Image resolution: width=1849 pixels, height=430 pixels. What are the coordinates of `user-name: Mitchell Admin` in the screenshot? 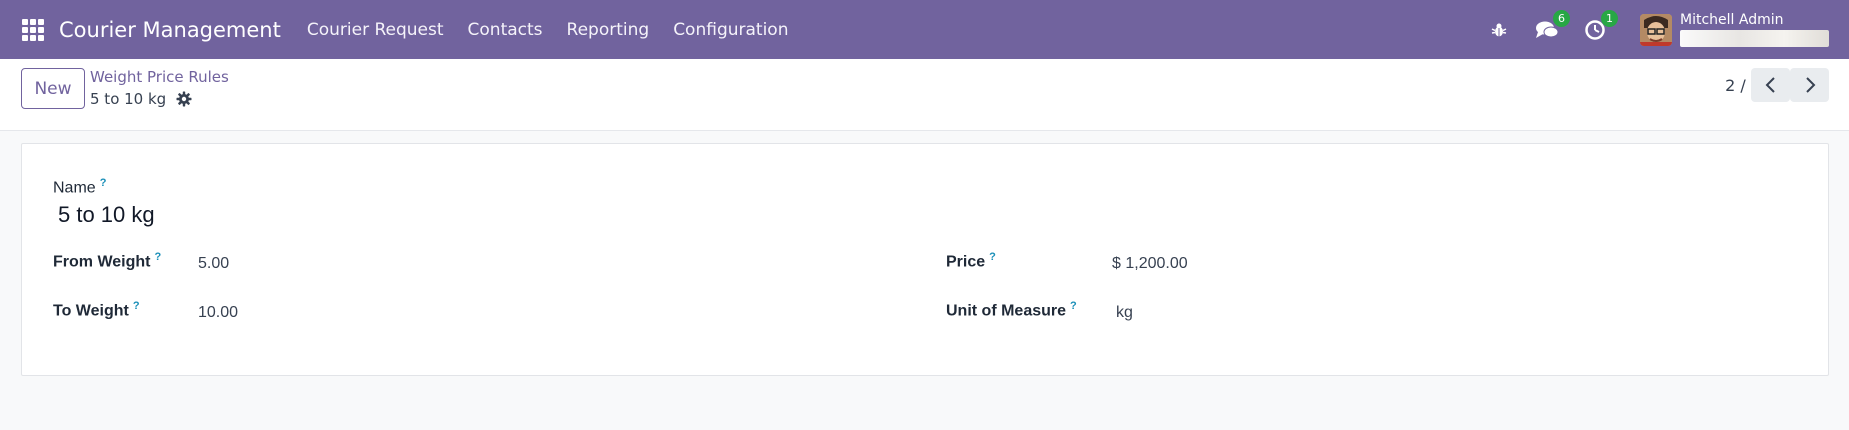 It's located at (1732, 20).